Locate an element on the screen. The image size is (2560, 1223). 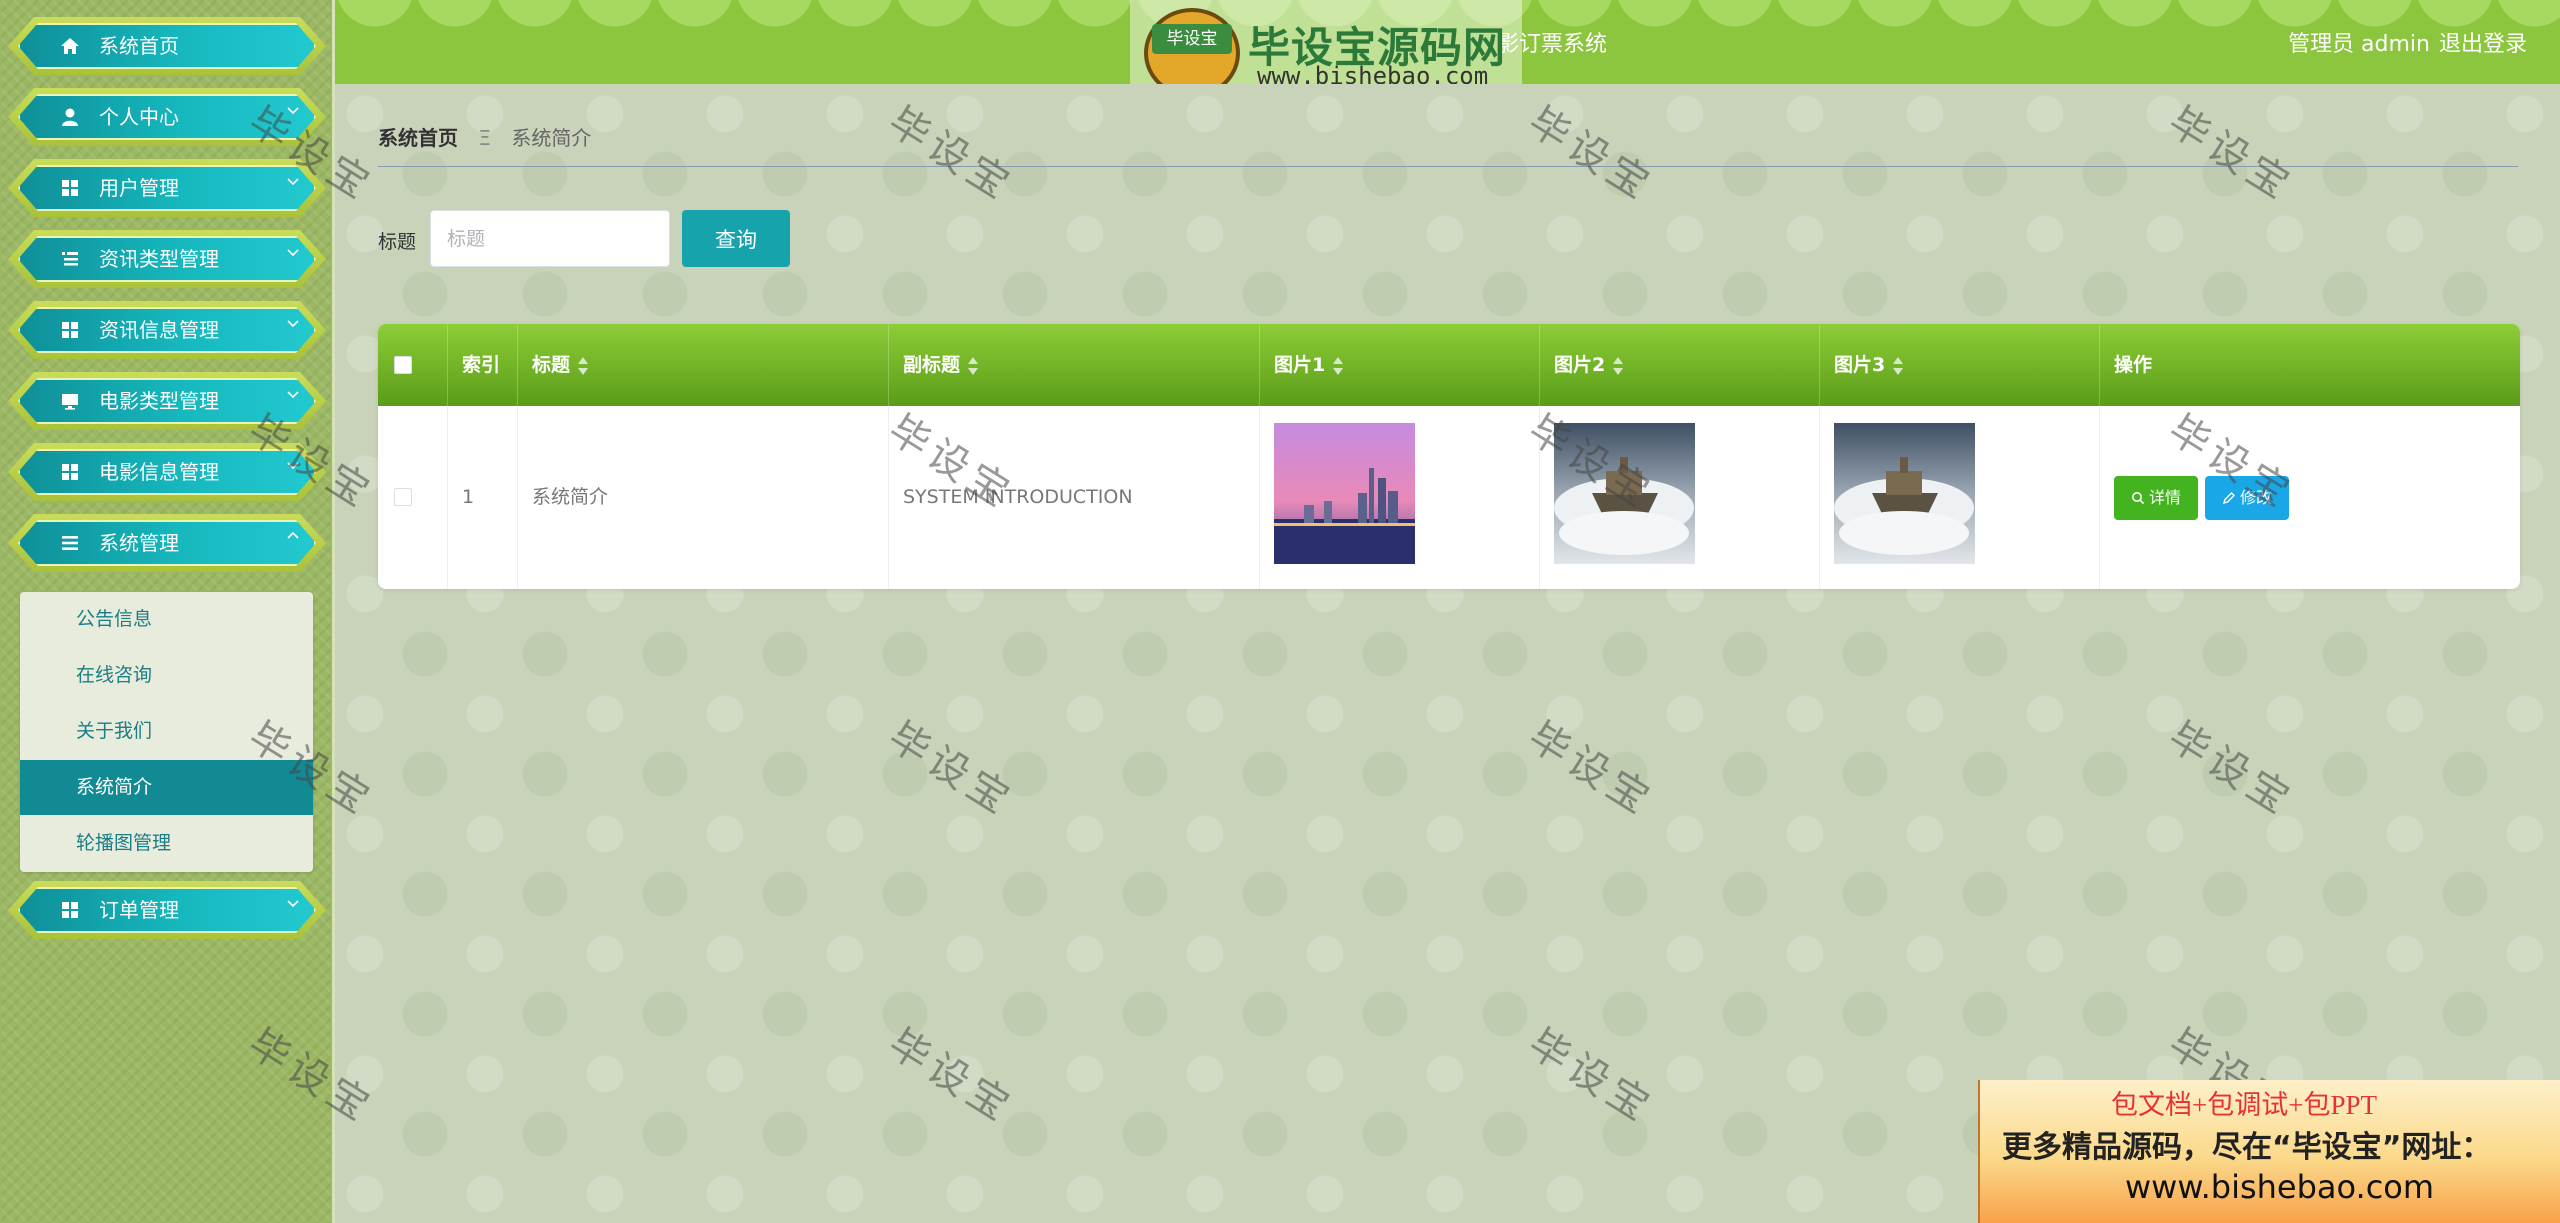
search-label: 标题 is located at coordinates (397, 242).